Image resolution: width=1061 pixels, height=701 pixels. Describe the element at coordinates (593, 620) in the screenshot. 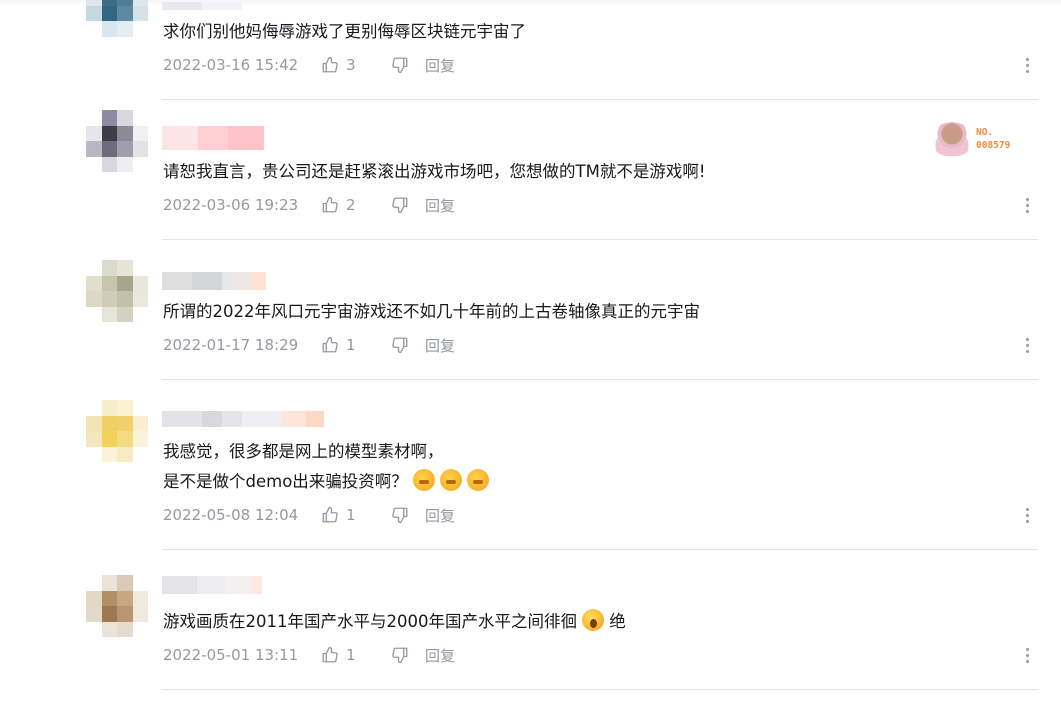

I see `shocked-emoji-icon` at that location.